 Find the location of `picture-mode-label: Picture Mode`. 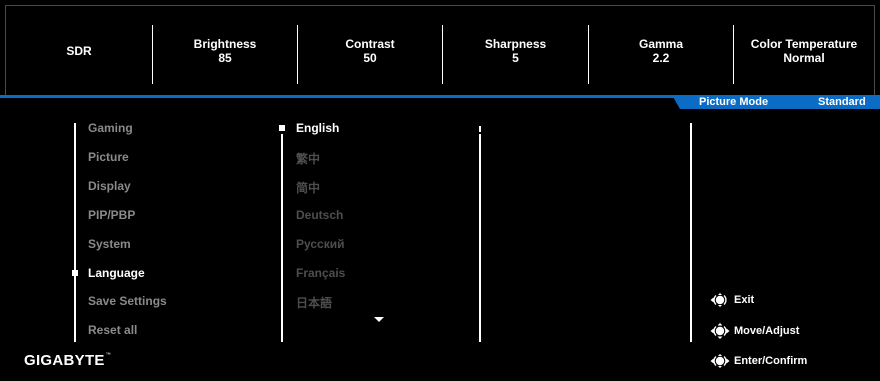

picture-mode-label: Picture Mode is located at coordinates (734, 102).